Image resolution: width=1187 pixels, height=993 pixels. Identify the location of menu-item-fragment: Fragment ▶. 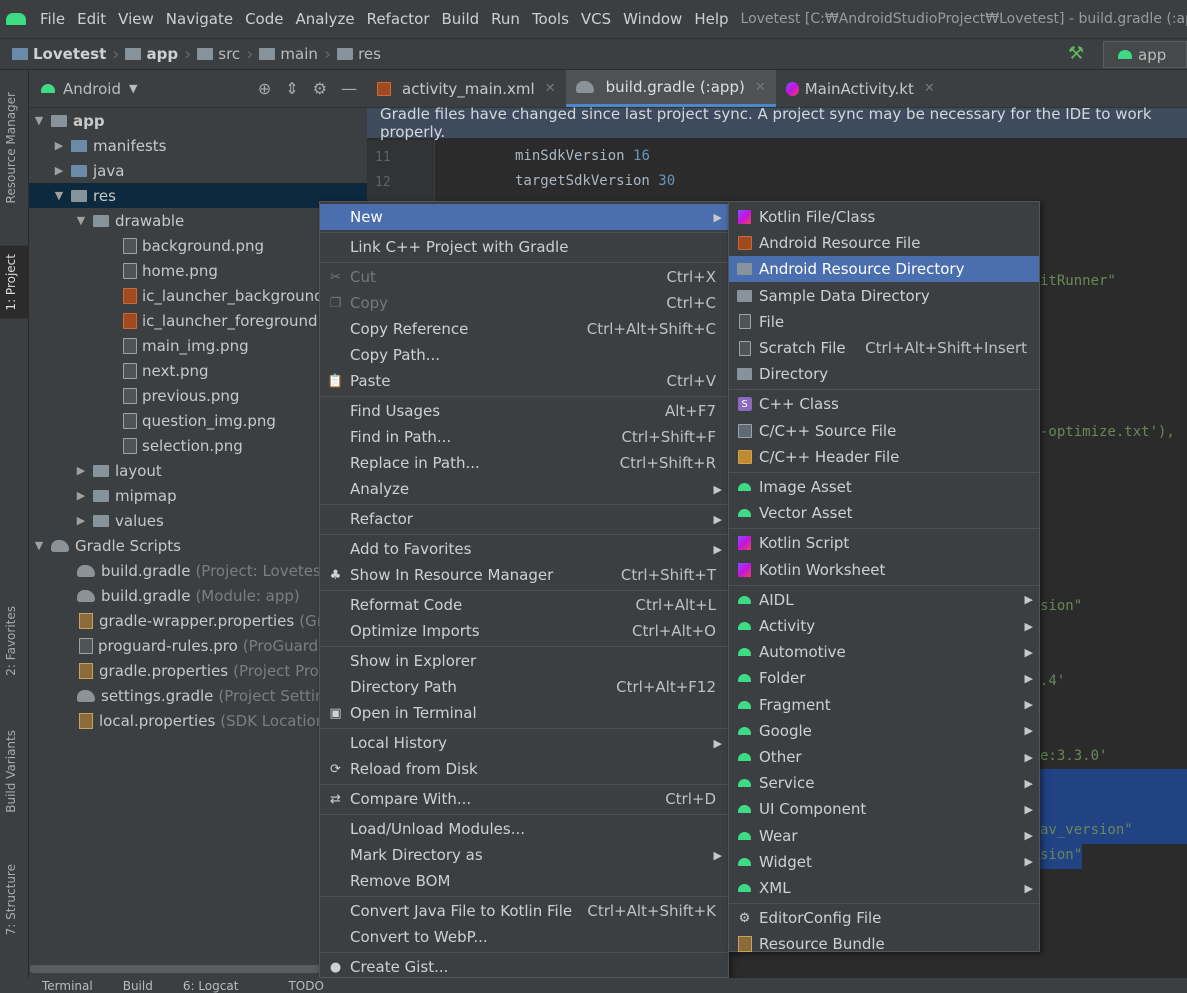
(884, 705).